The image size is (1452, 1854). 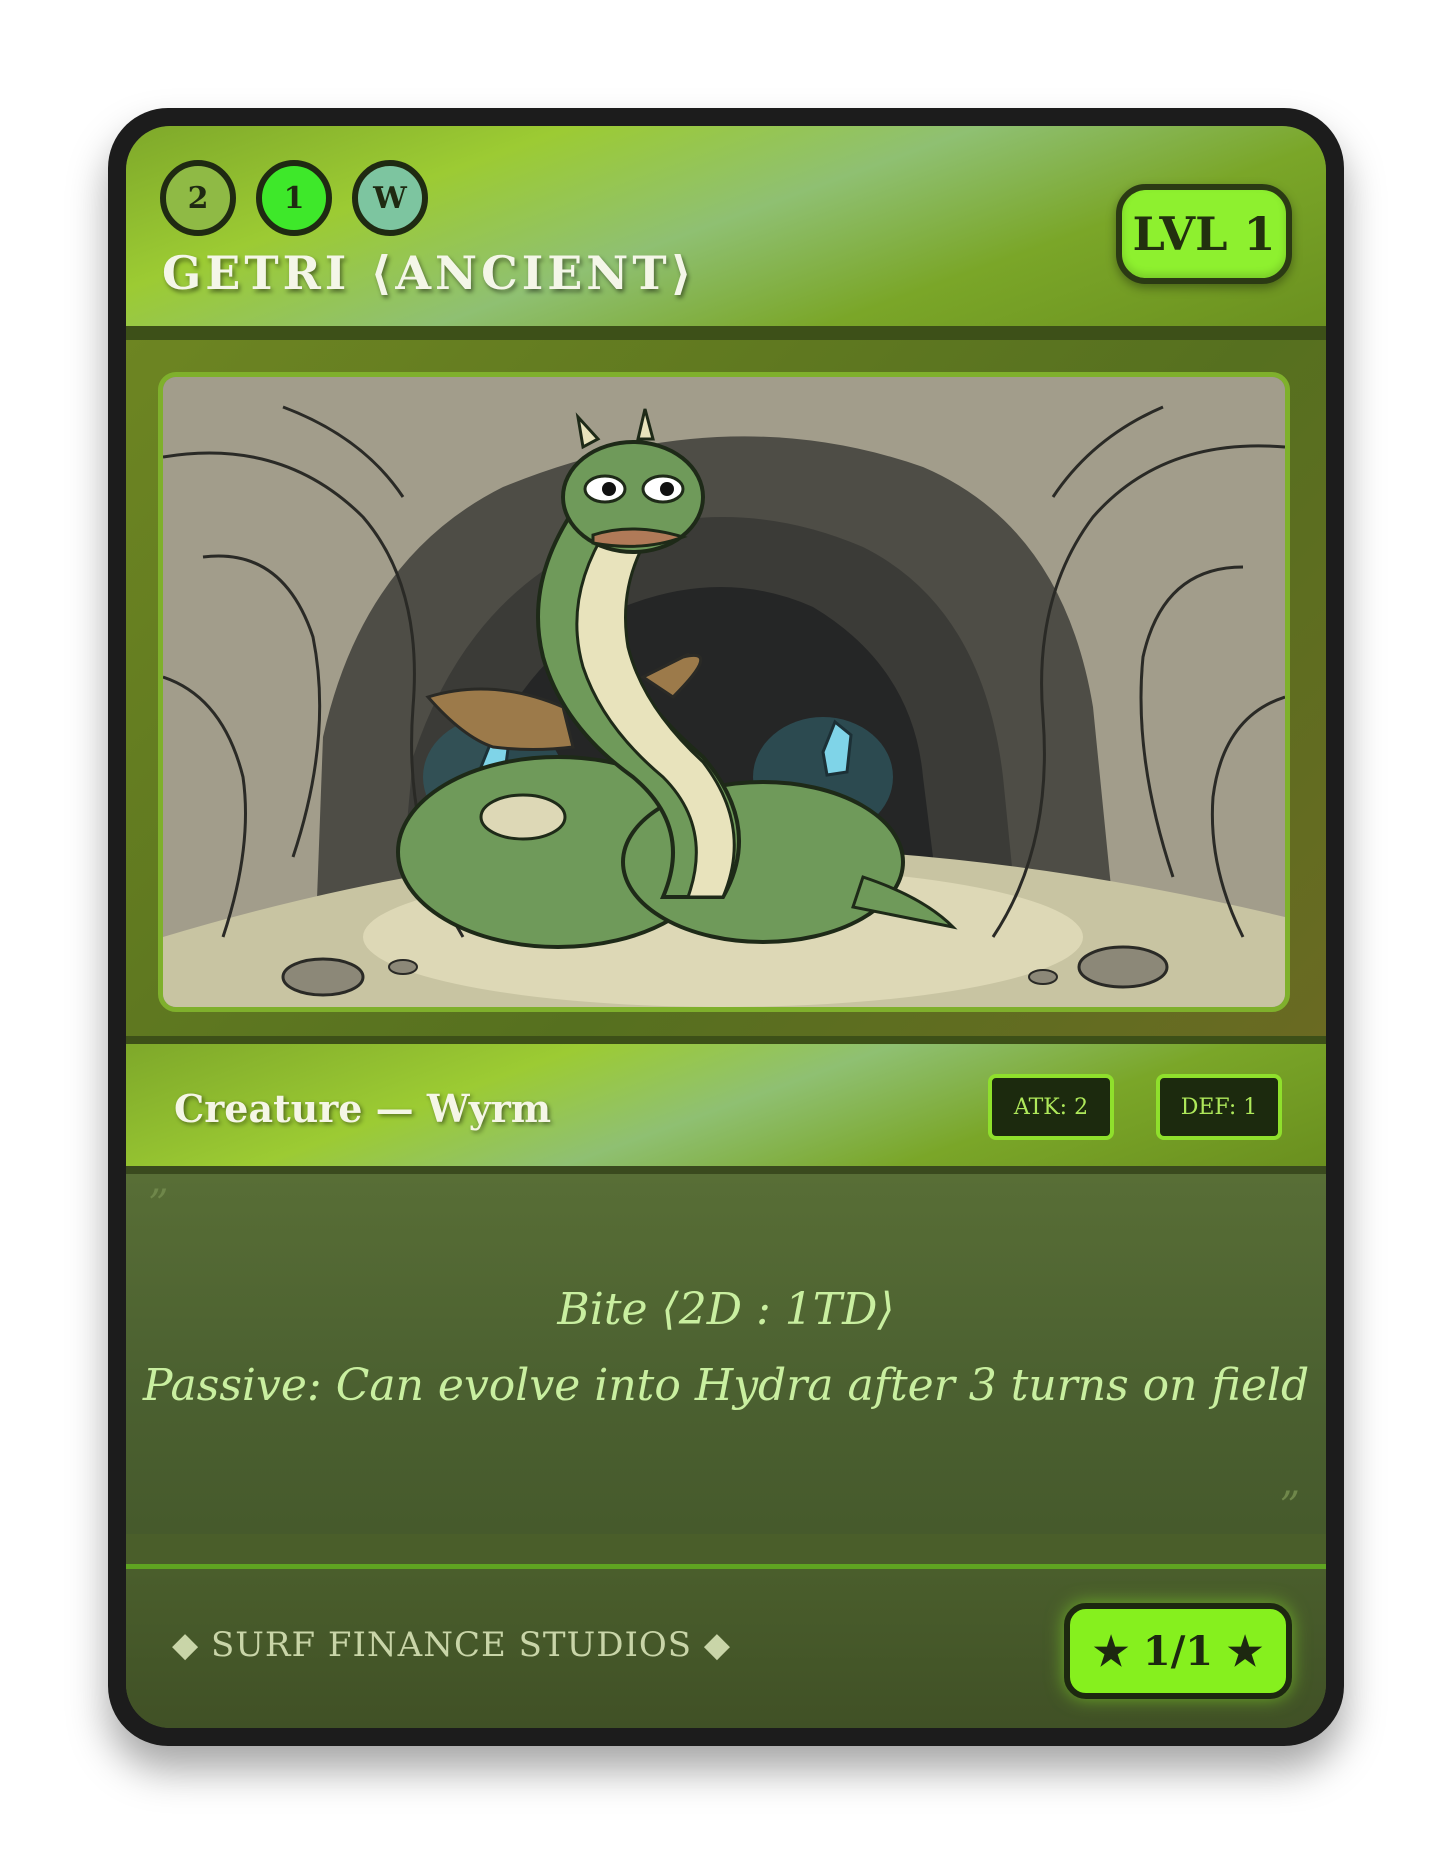 What do you see at coordinates (726, 1106) in the screenshot?
I see `type-bar: Creature — Wyrm ATK: 2 DEF: 1` at bounding box center [726, 1106].